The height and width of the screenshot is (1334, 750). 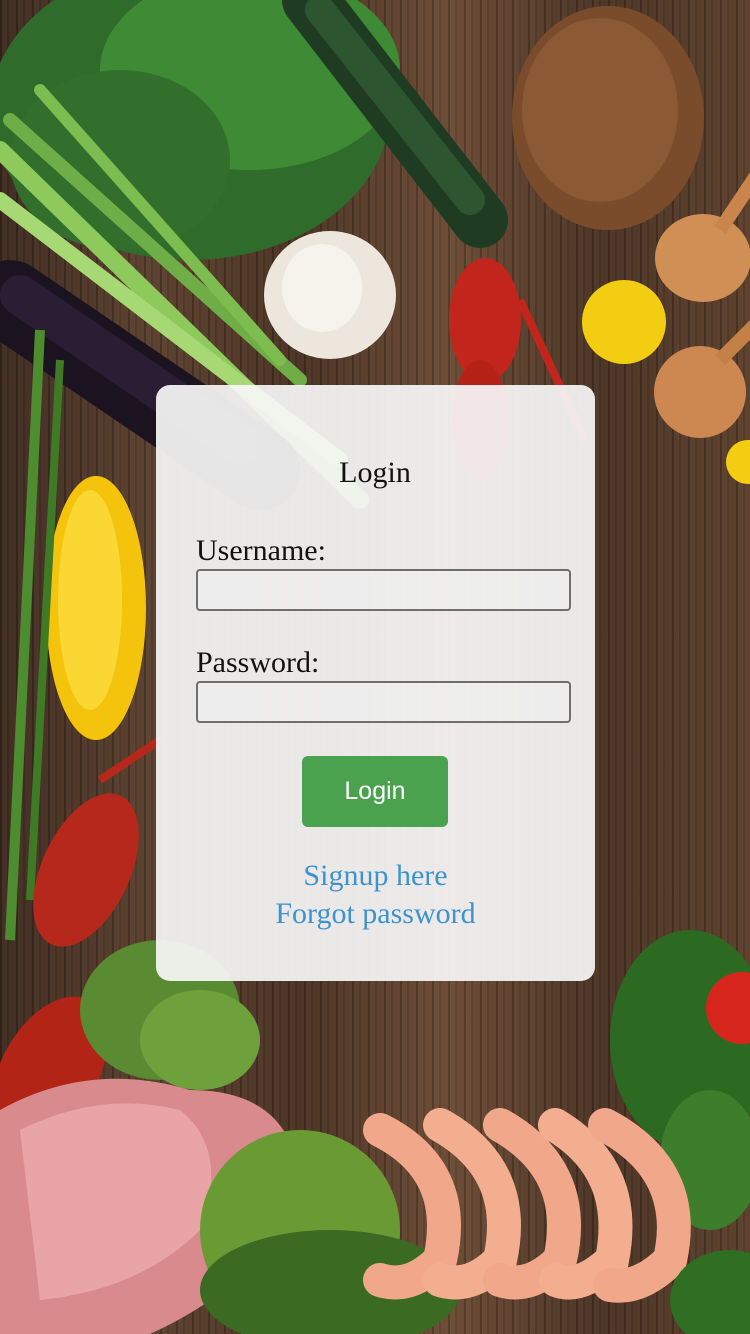 What do you see at coordinates (383, 590) in the screenshot?
I see `username-input` at bounding box center [383, 590].